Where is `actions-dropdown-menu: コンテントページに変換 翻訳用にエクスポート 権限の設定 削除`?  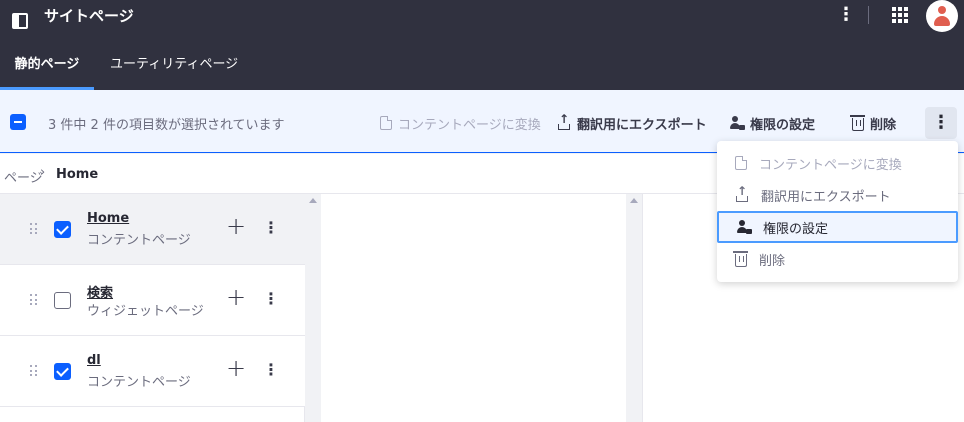 actions-dropdown-menu: コンテントページに変換 翻訳用にエクスポート 権限の設定 削除 is located at coordinates (837, 211).